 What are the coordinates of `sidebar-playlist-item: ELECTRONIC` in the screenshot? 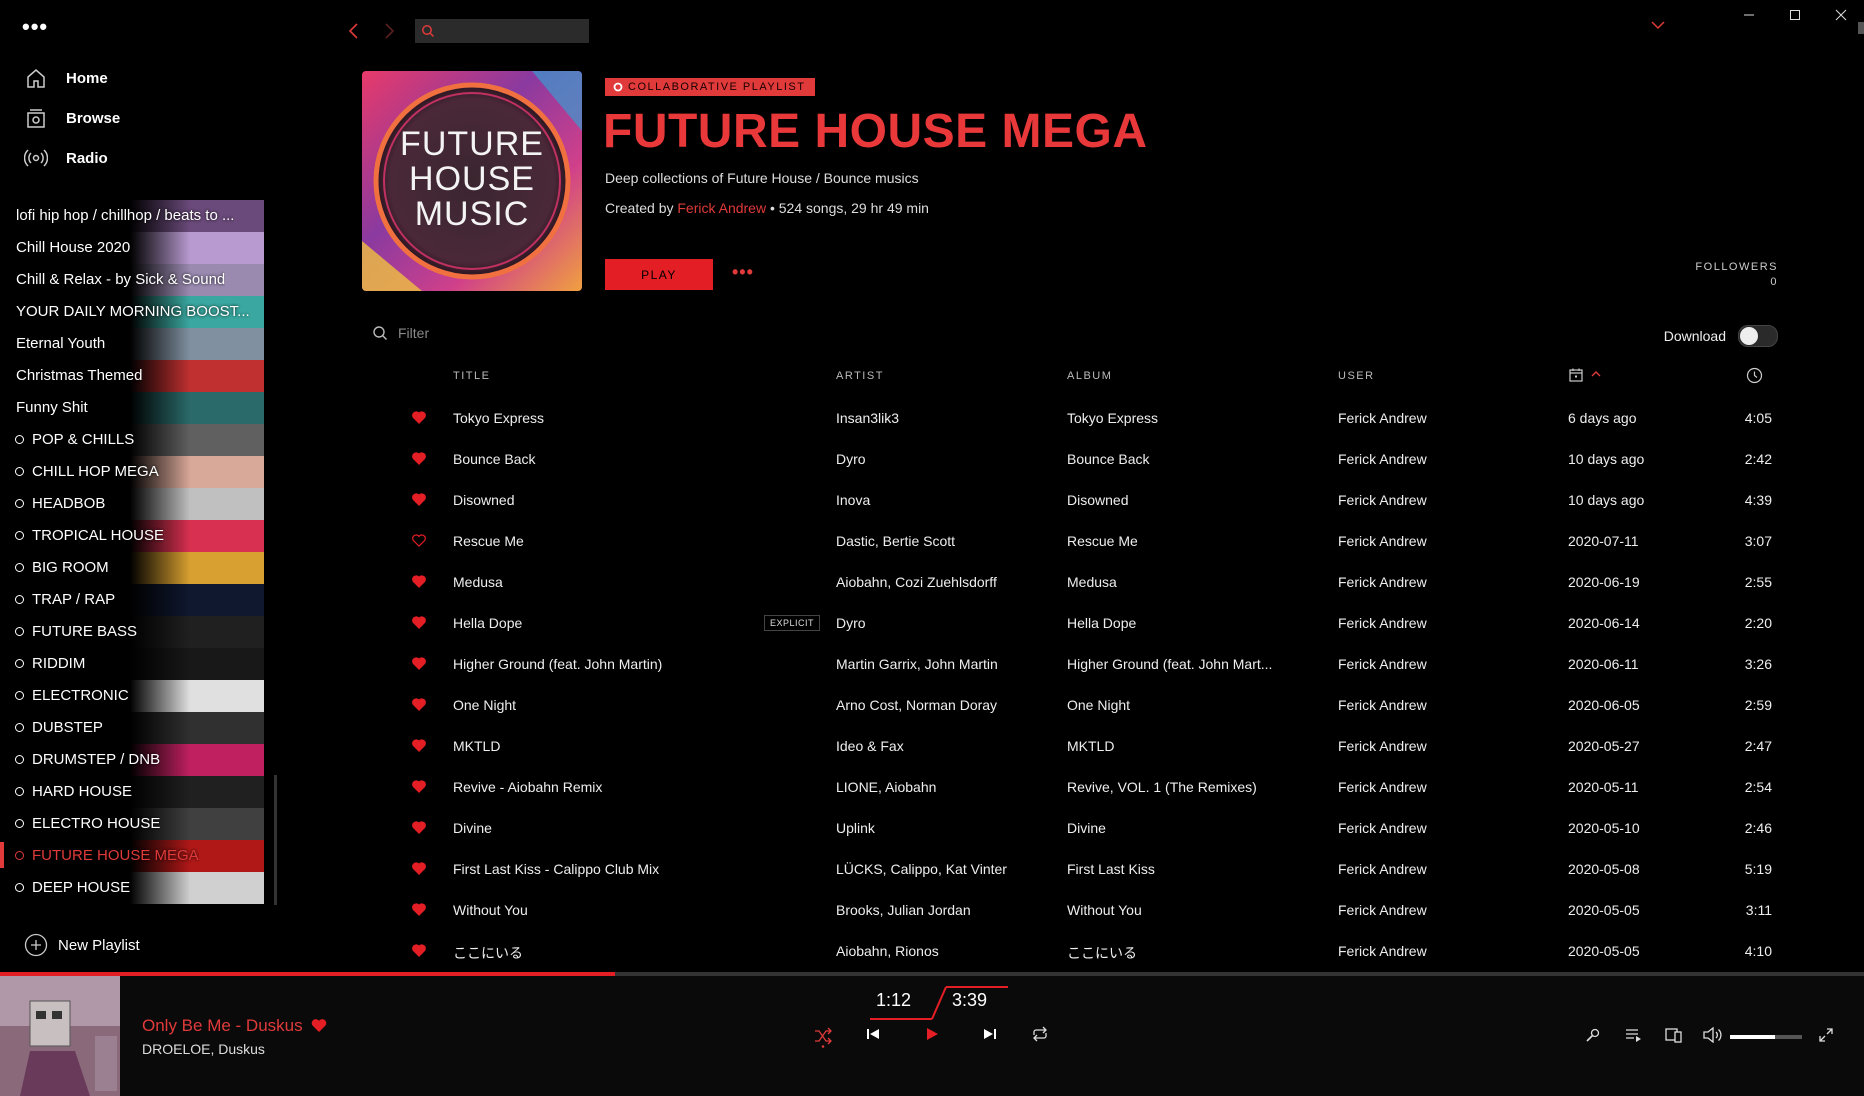 It's located at (134, 696).